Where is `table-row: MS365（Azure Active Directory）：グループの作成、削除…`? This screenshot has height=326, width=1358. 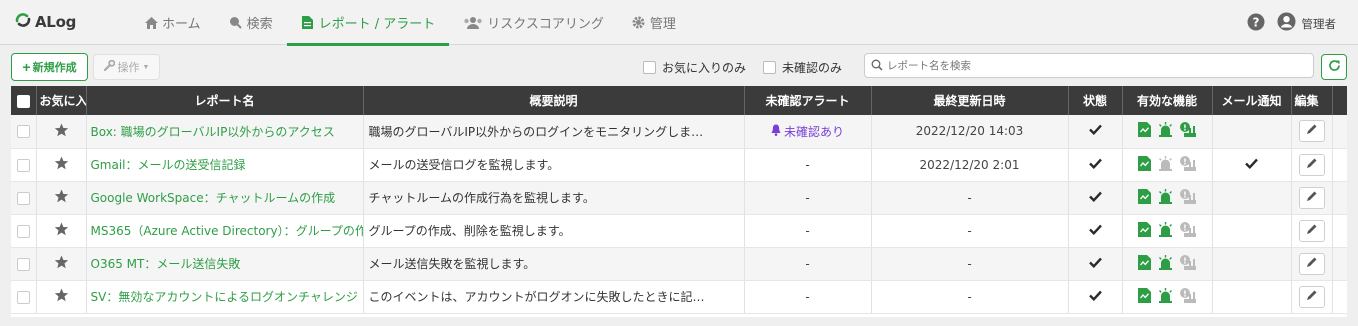
table-row: MS365（Azure Active Directory）：グループの作成、削除… is located at coordinates (679, 231).